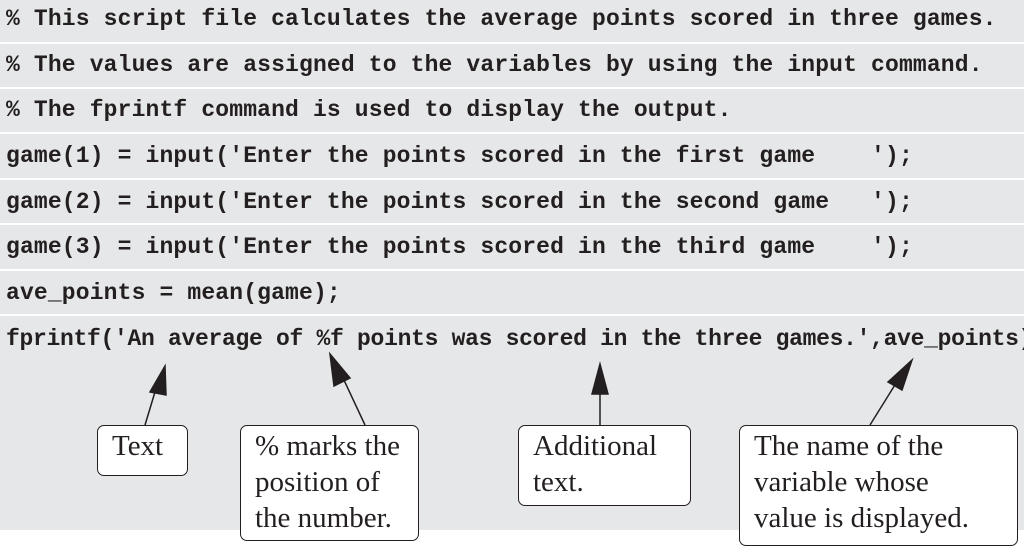  I want to click on arrowhead-variable, so click(900, 374).